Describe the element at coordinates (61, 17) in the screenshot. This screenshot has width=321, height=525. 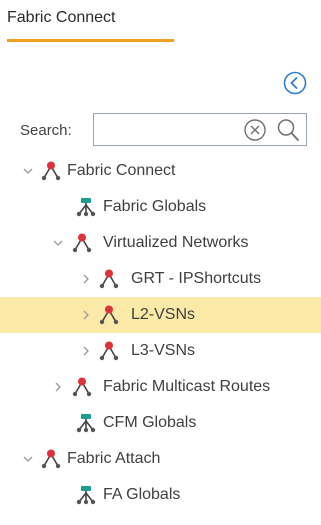
I see `tab-label: Fabric Connect` at that location.